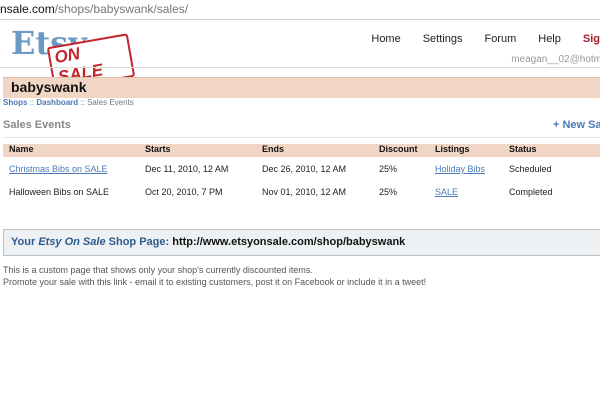  I want to click on sale-start: Oct 20, 2010, 7 PM, so click(184, 192).